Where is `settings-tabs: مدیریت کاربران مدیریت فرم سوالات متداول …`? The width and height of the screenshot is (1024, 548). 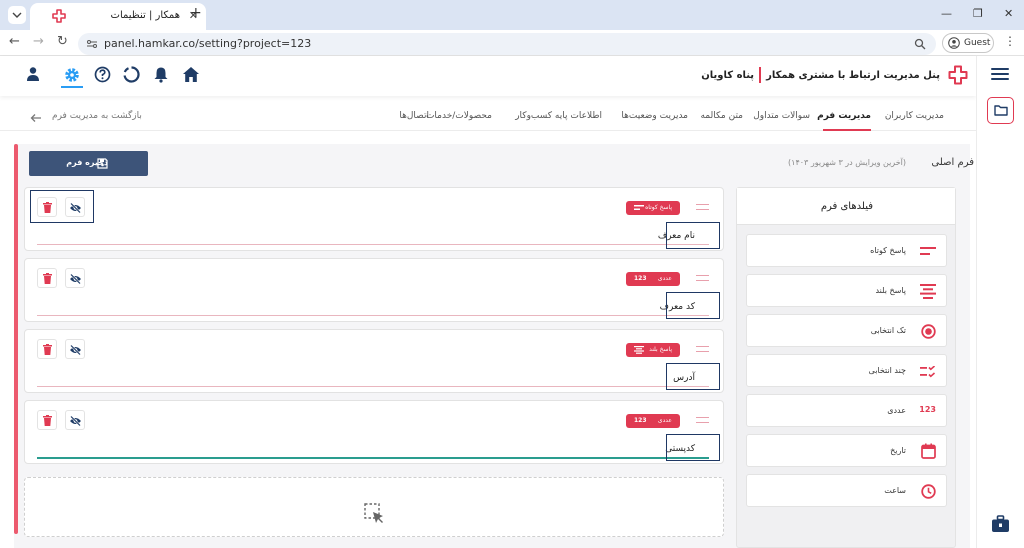 settings-tabs: مدیریت کاربران مدیریت فرم سوالات متداول … is located at coordinates (488, 117).